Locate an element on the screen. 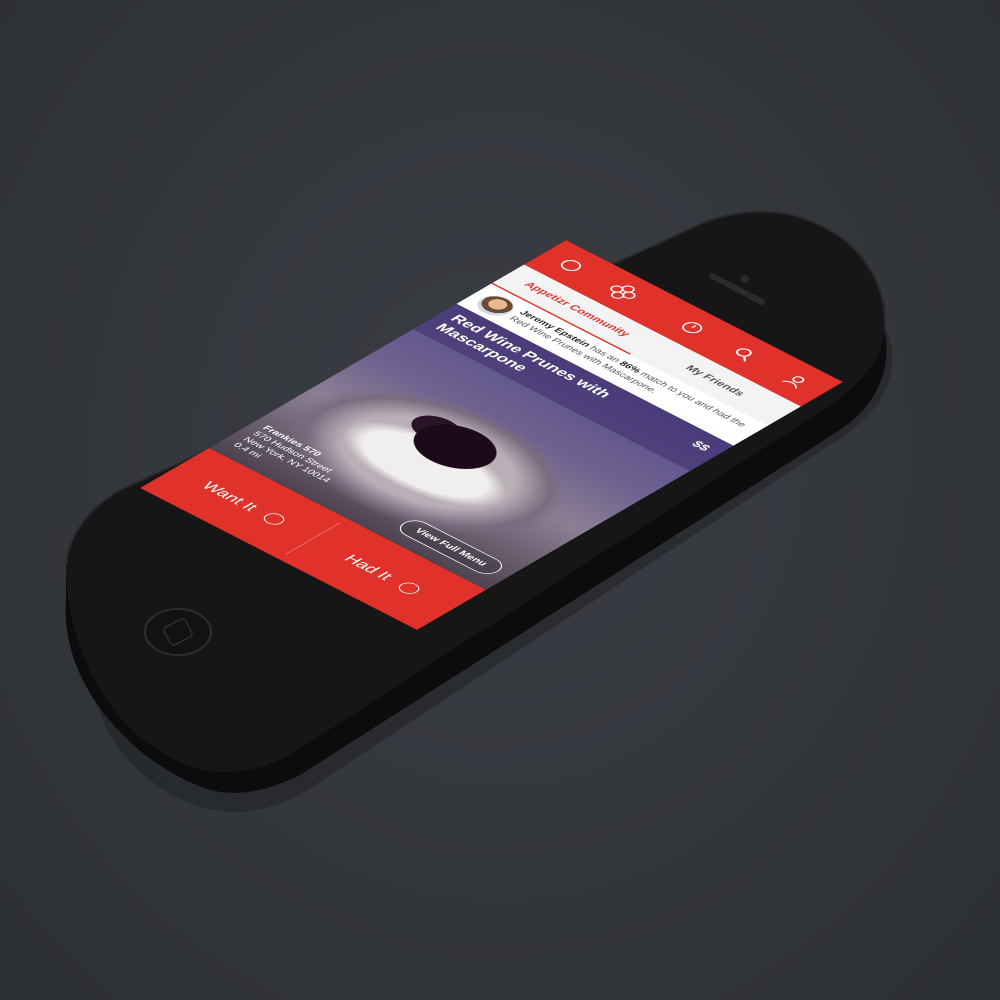  home-icon is located at coordinates (570, 265).